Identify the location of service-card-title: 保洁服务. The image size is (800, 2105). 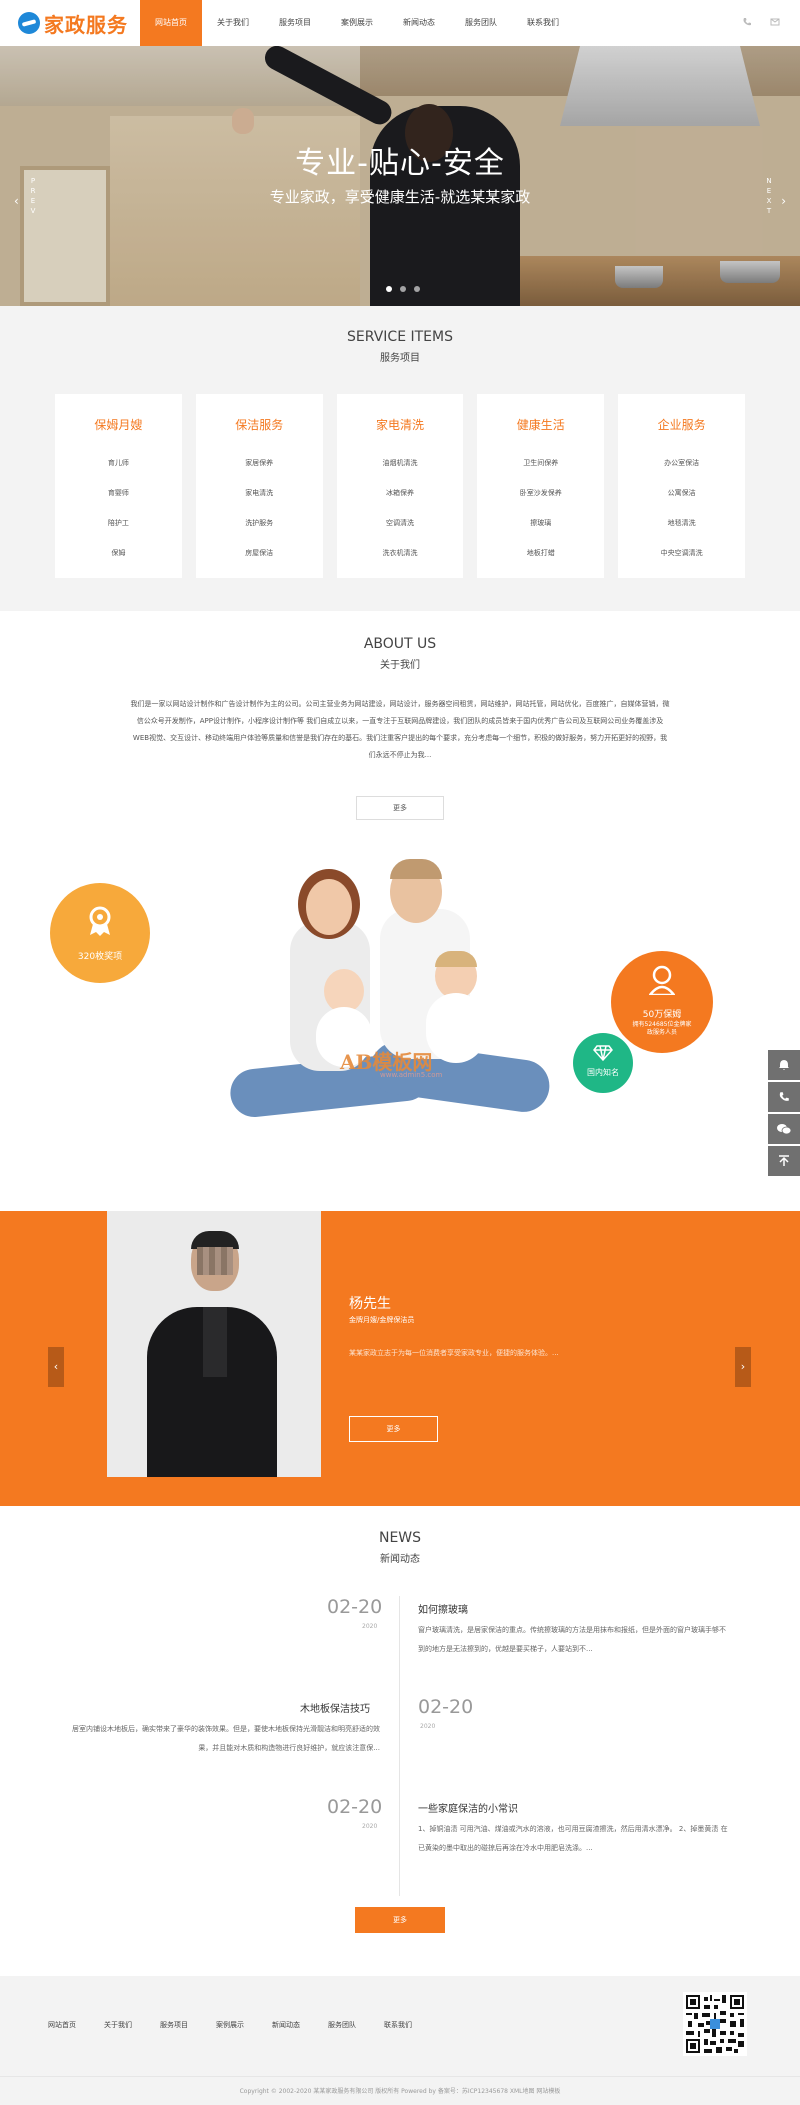
(259, 424).